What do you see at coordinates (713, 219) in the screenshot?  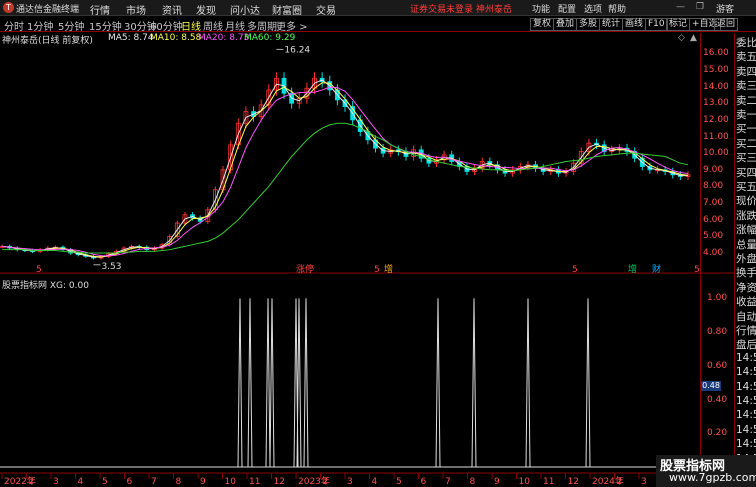 I see `price-tick-label: 6.00` at bounding box center [713, 219].